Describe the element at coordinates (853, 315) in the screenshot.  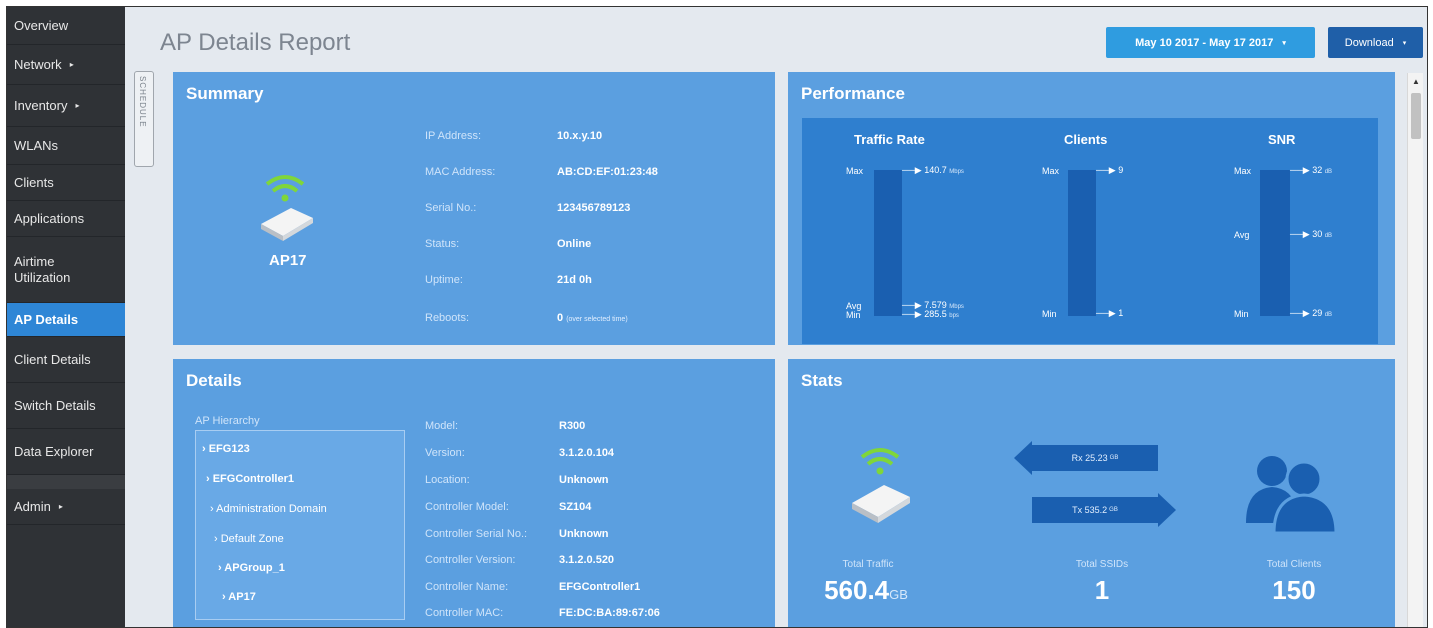
I see `traffic-min-label: Min` at that location.